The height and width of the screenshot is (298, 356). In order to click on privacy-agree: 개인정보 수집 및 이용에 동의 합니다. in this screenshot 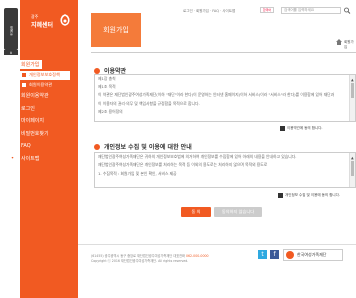, I will do `click(309, 195)`.